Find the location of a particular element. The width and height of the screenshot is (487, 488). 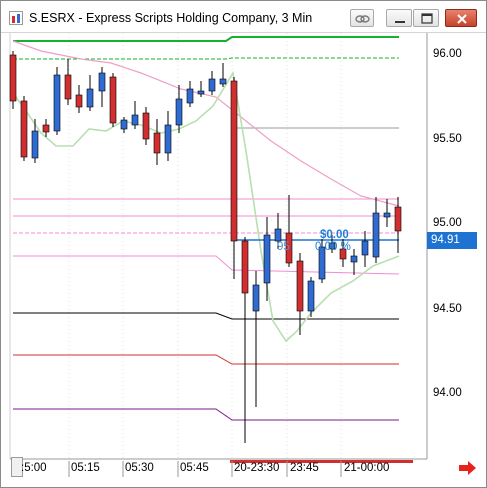

position-partial-label: 95 is located at coordinates (283, 247).